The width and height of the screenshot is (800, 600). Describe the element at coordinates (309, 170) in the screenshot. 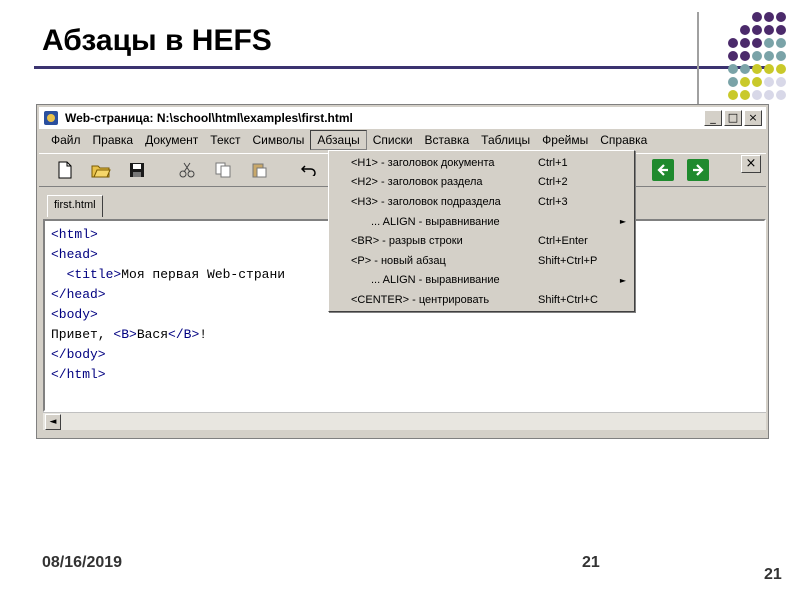

I see `undo-icon` at that location.